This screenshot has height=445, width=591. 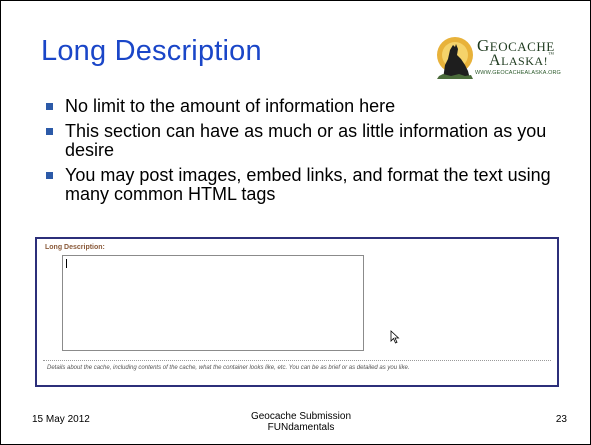 I want to click on geocache-alaska-logo: GEOCACHE ALASKA!™ WWW.GEOCACHEALASKA.ORG, so click(x=502, y=59).